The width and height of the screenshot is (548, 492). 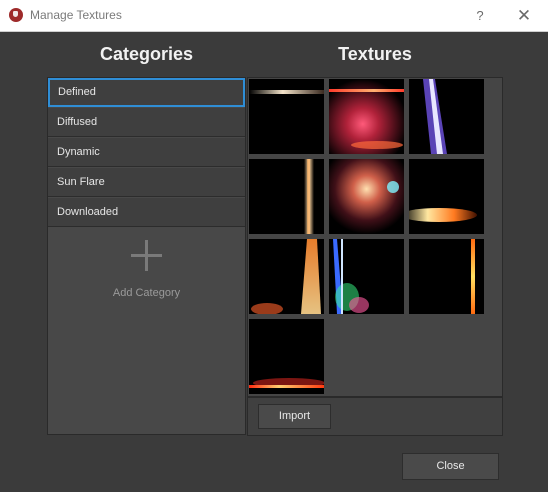 What do you see at coordinates (274, 16) in the screenshot?
I see `title-bar: Manage Textures ? ✕` at bounding box center [274, 16].